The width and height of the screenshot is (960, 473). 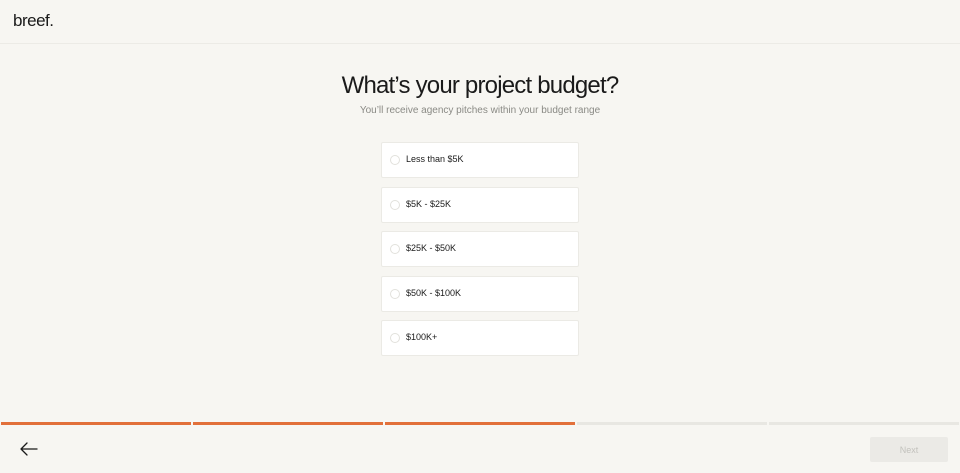 What do you see at coordinates (480, 338) in the screenshot?
I see `budget-option-100k-plus: $100K+` at bounding box center [480, 338].